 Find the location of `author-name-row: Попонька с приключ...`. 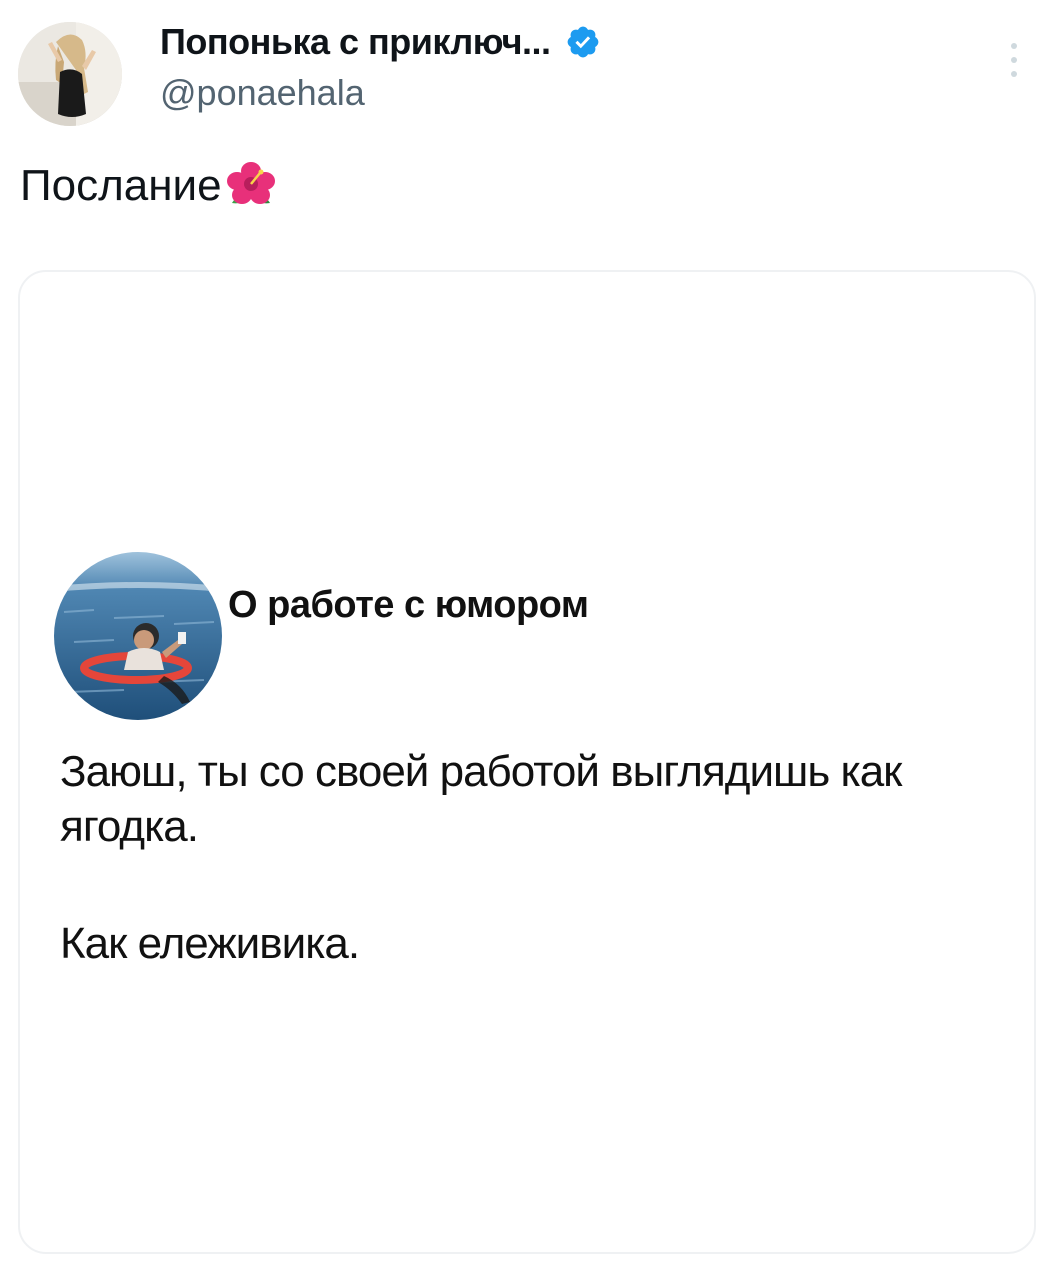

author-name-row: Попонька с приключ... is located at coordinates (380, 42).